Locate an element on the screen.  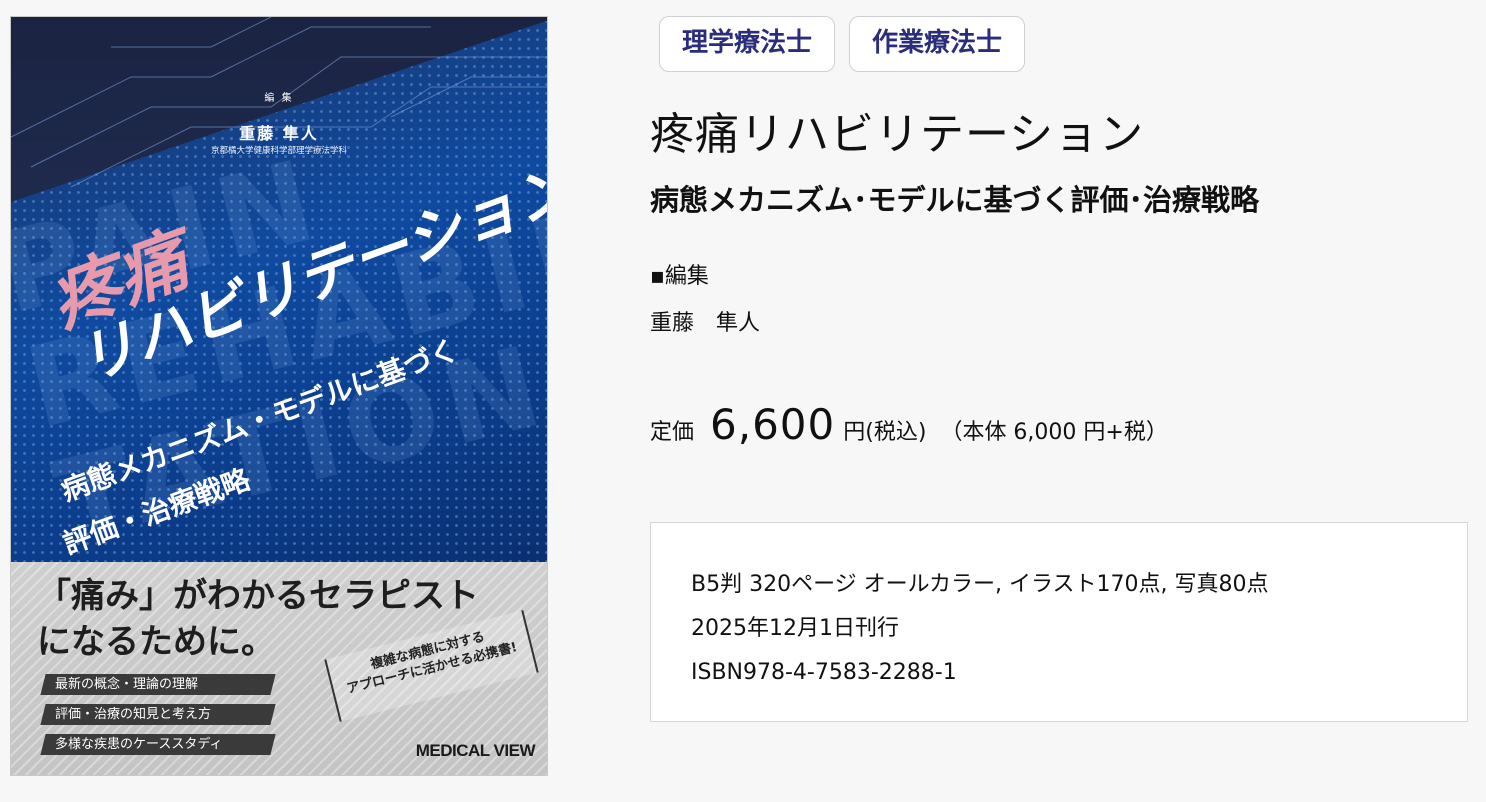
cover-feature-tag: 多様な疾患のケーススタディ is located at coordinates (158, 744).